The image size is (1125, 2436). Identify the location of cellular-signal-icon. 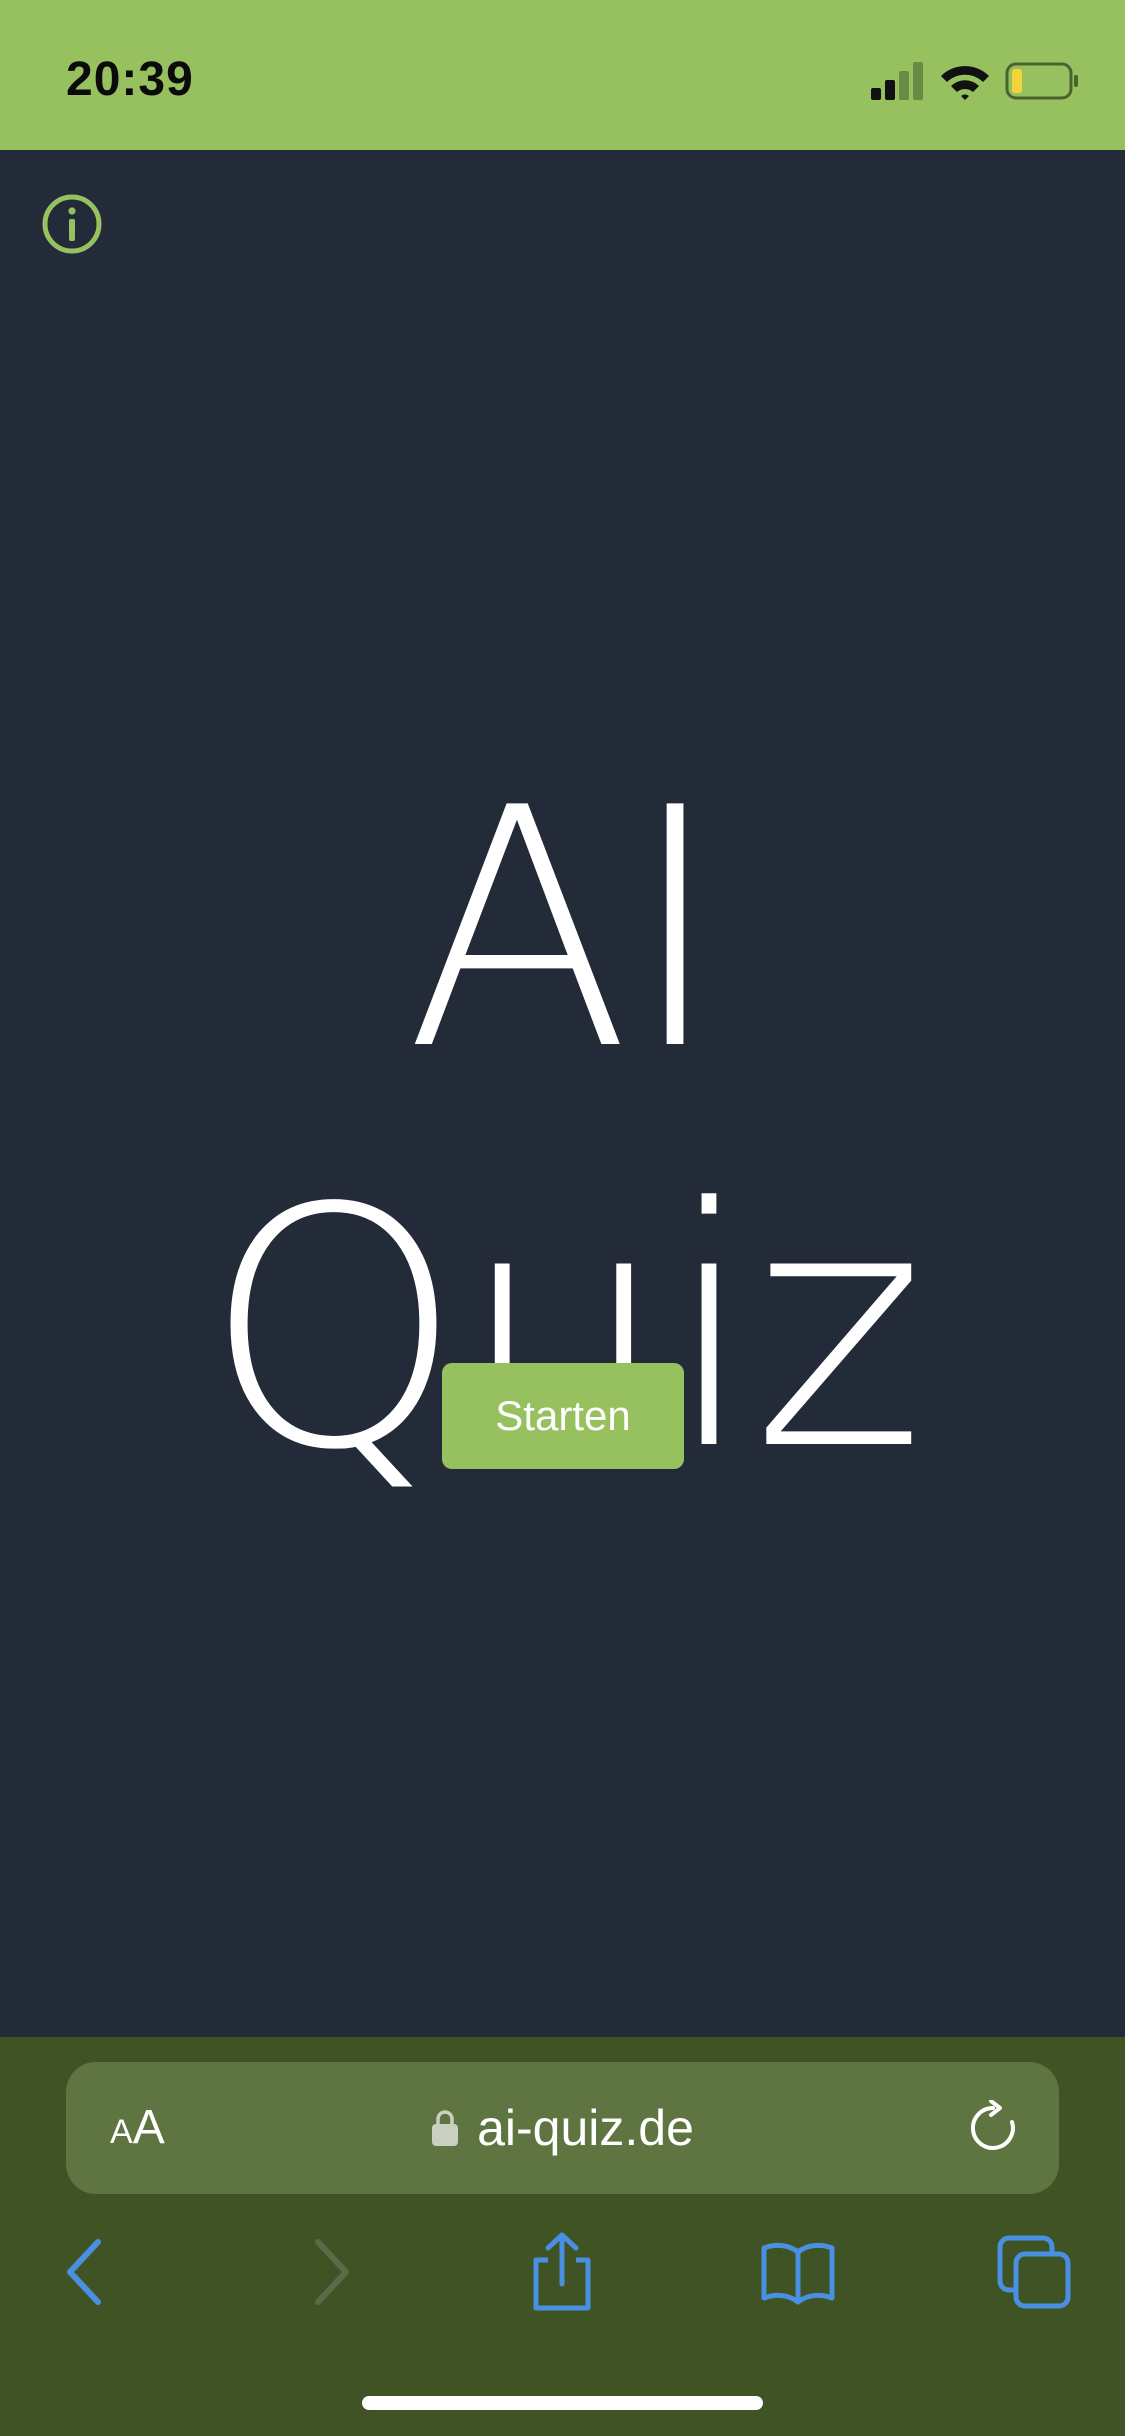
(897, 81).